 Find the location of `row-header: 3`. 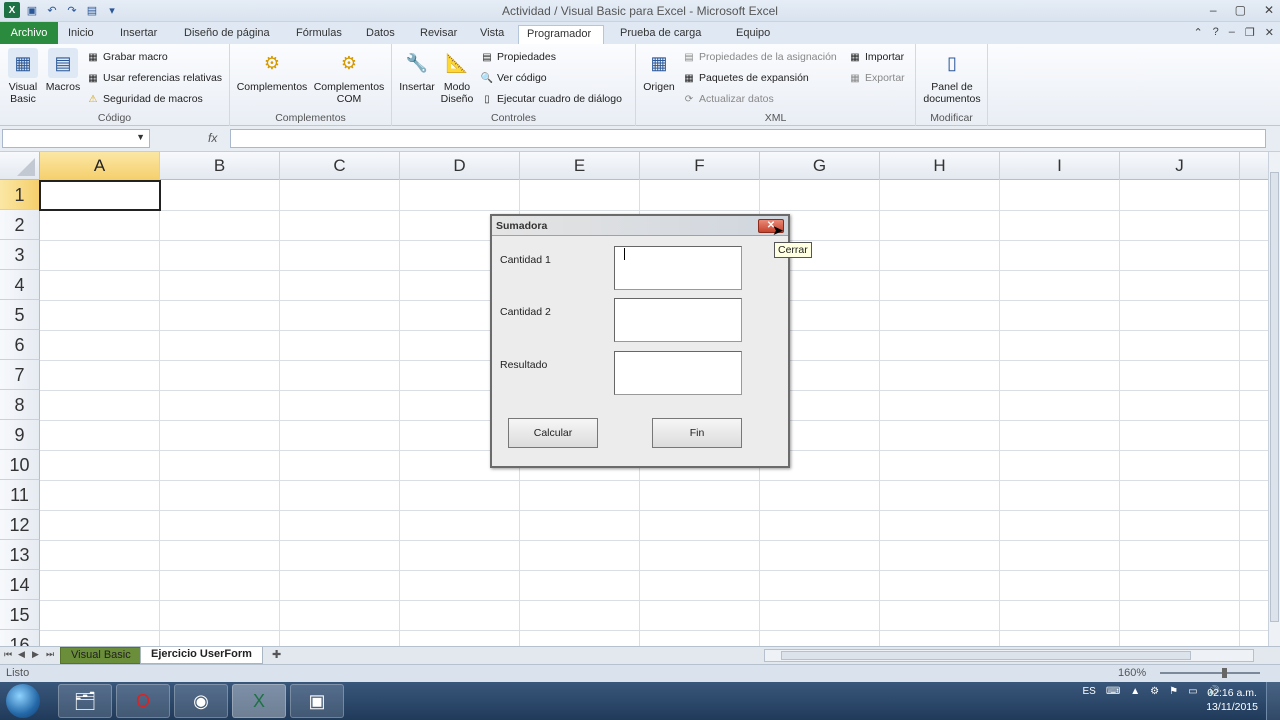

row-header: 3 is located at coordinates (20, 255).